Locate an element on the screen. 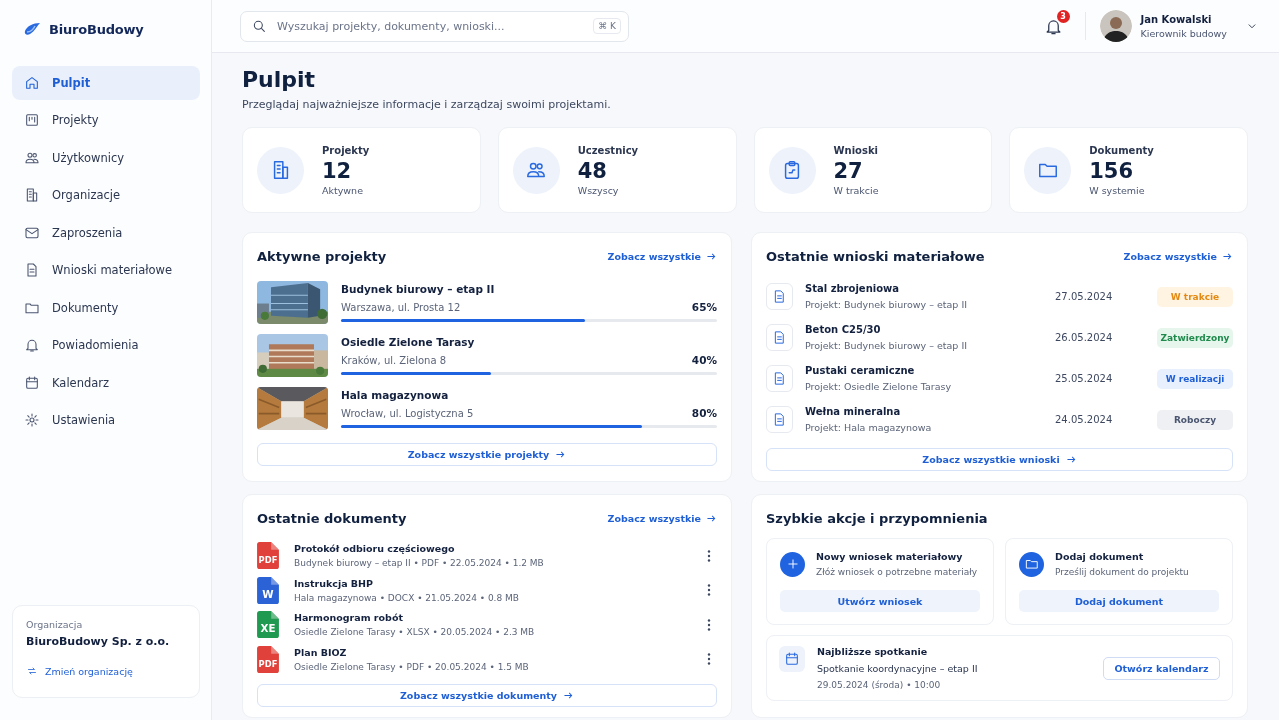  action-title: Dodaj dokument is located at coordinates (1100, 557).